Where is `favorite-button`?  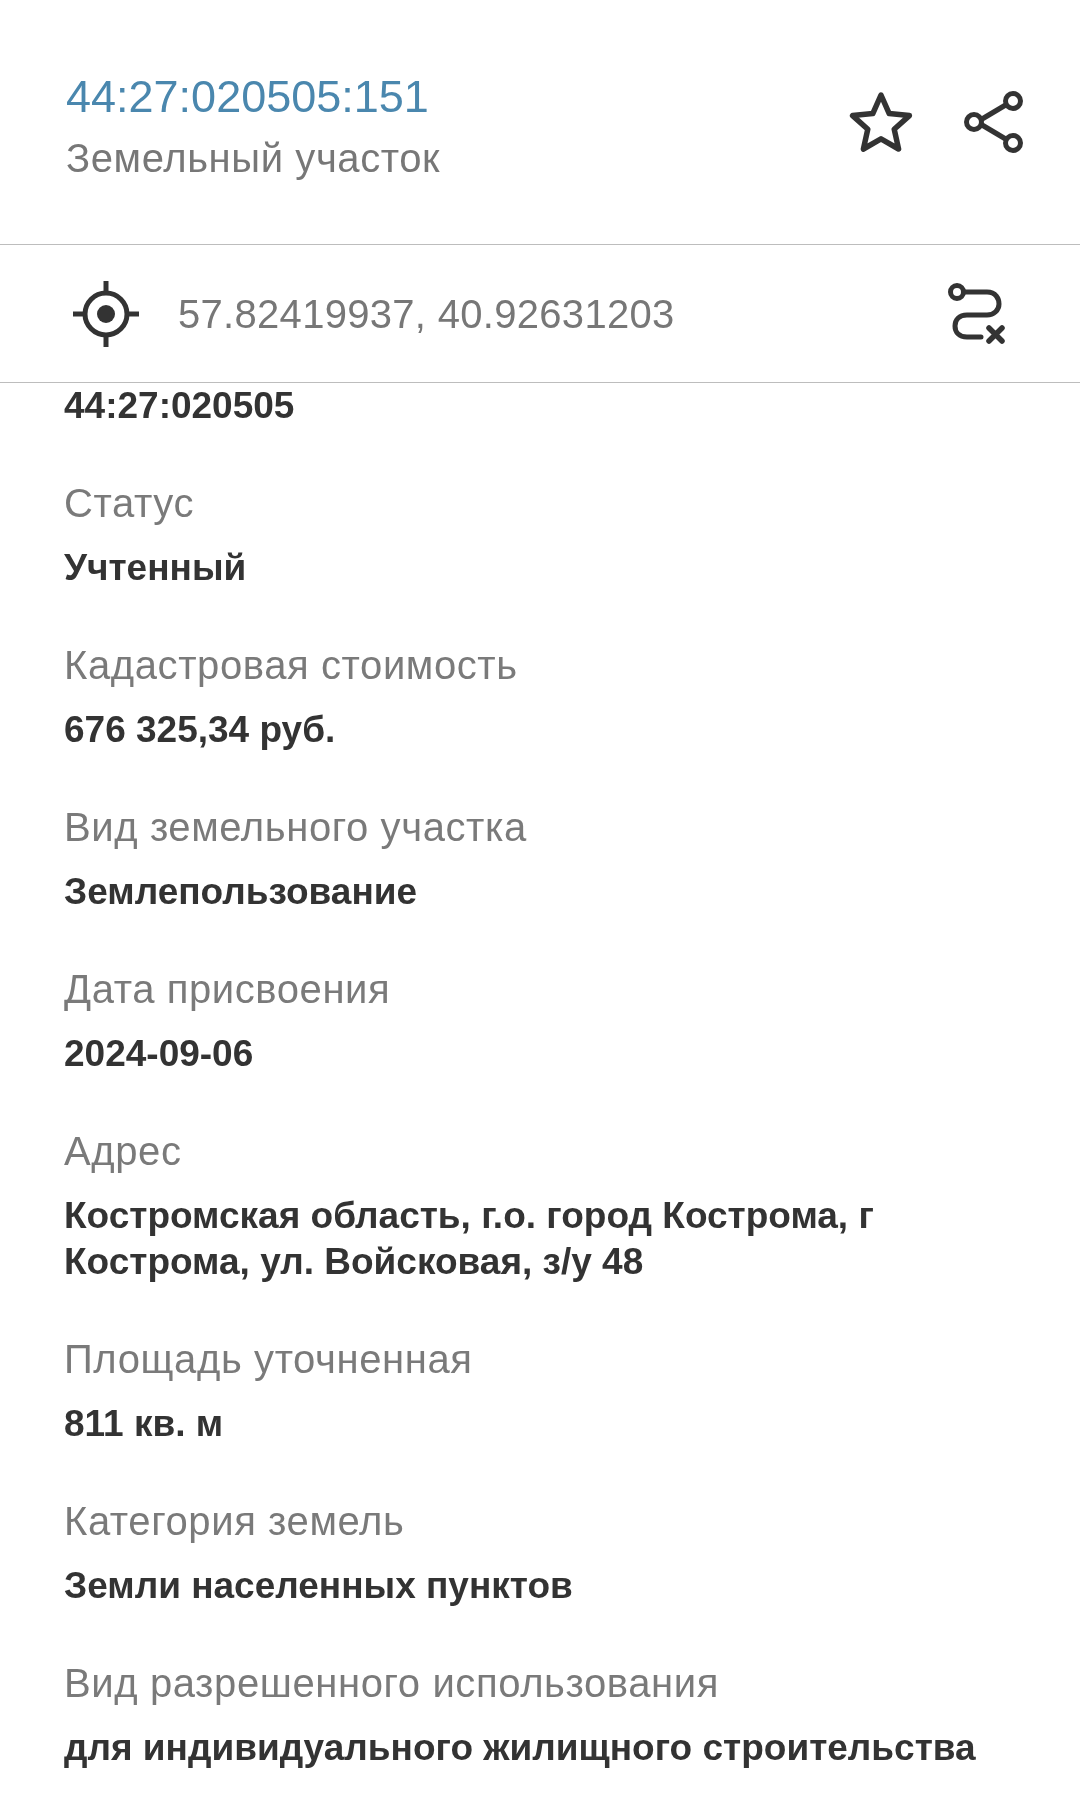
favorite-button is located at coordinates (881, 122).